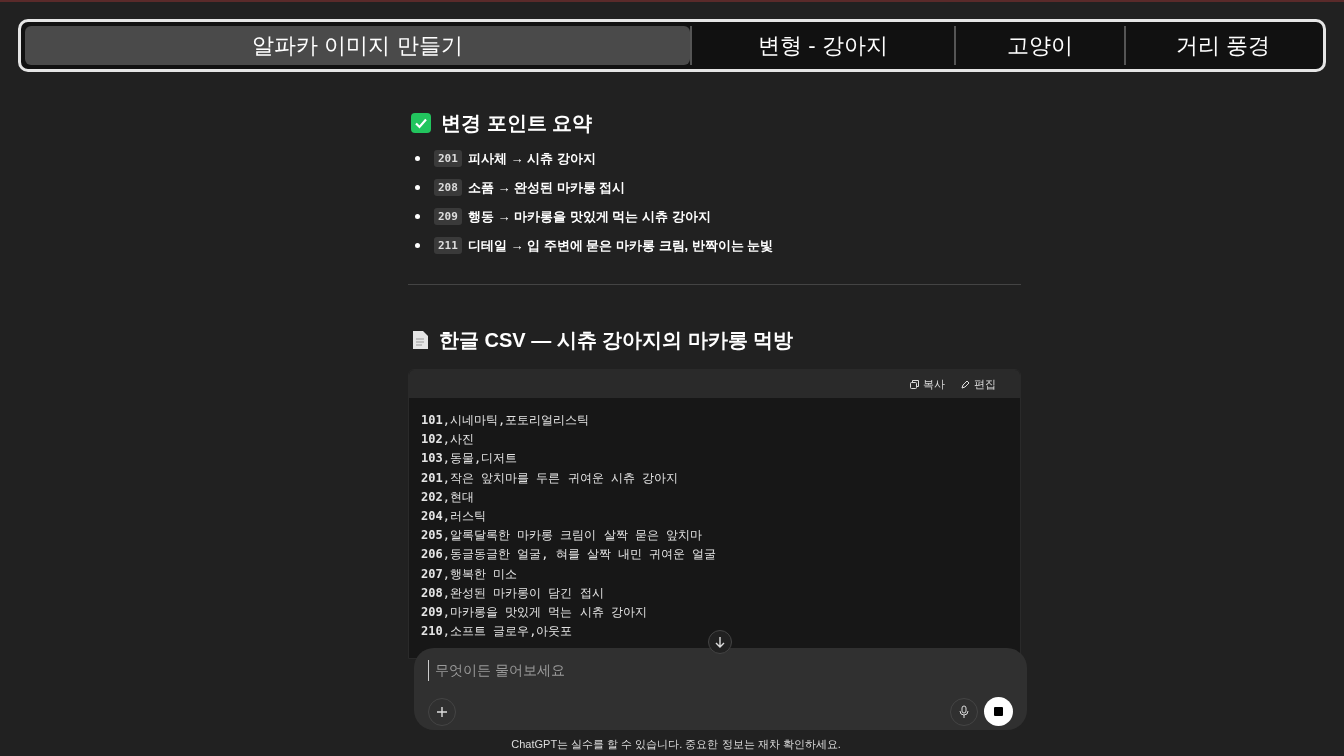  I want to click on code-tag: 208, so click(448, 187).